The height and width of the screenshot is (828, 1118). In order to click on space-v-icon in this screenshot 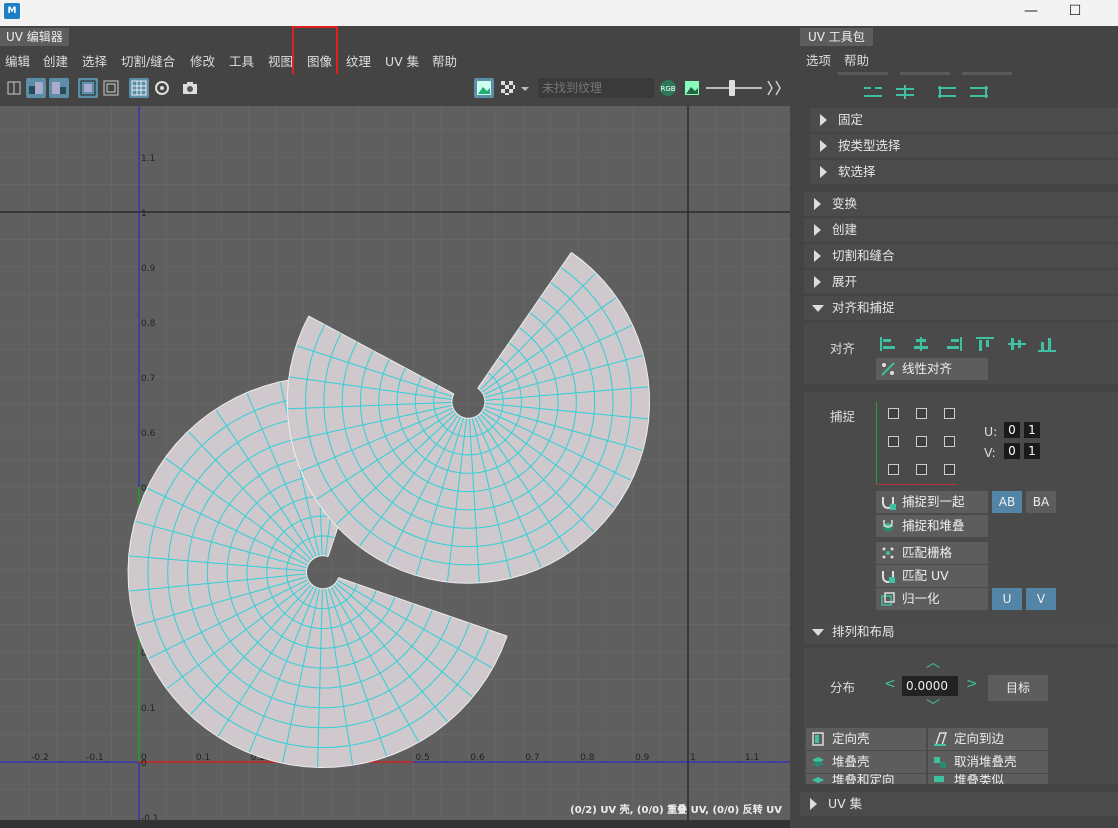, I will do `click(979, 92)`.